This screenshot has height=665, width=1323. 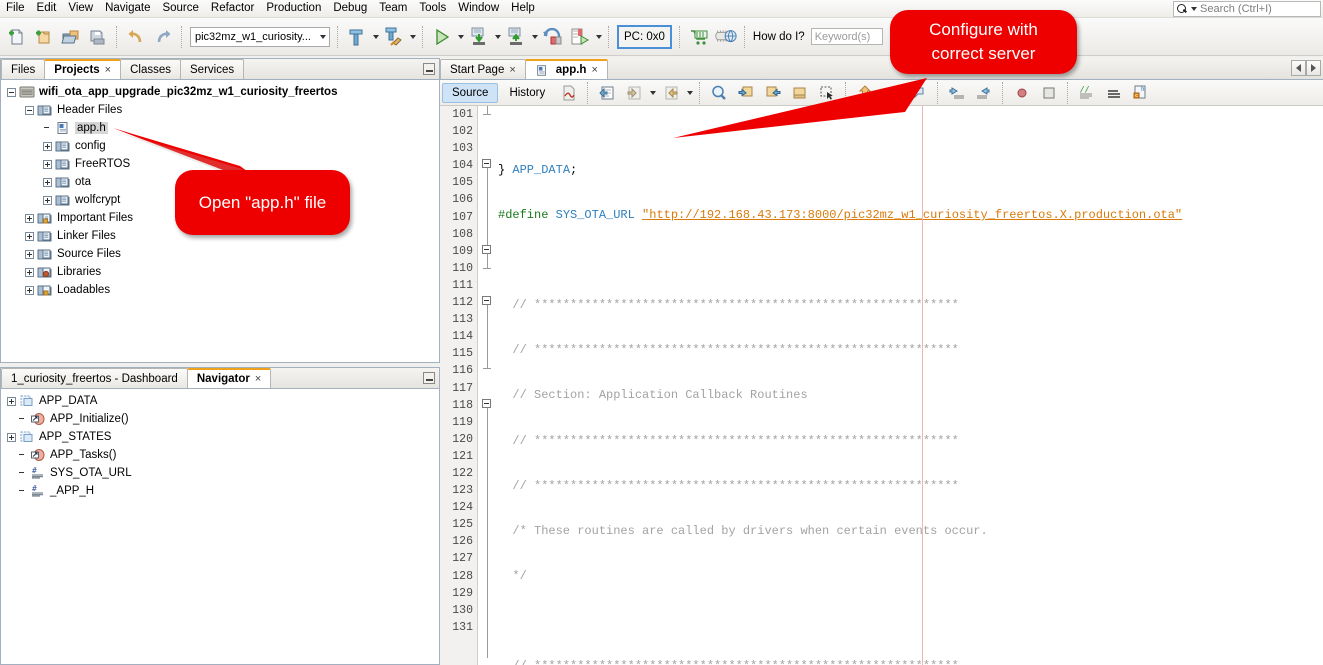 What do you see at coordinates (1049, 93) in the screenshot?
I see `stop-macro-icon` at bounding box center [1049, 93].